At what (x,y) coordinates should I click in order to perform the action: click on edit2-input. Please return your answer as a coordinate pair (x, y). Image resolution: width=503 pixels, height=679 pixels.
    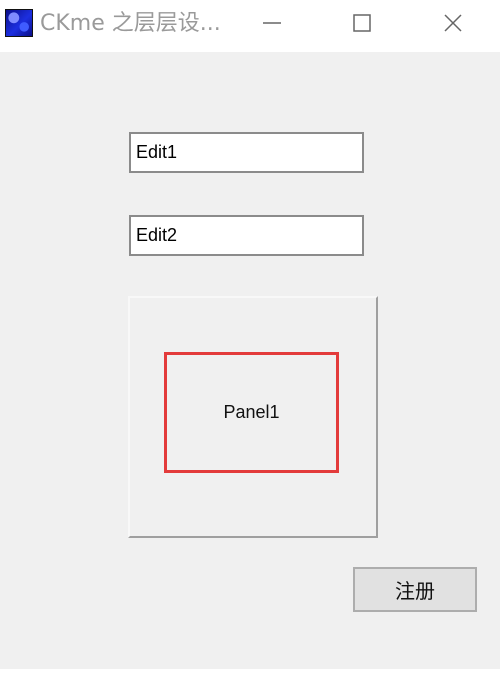
    Looking at the image, I should click on (246, 235).